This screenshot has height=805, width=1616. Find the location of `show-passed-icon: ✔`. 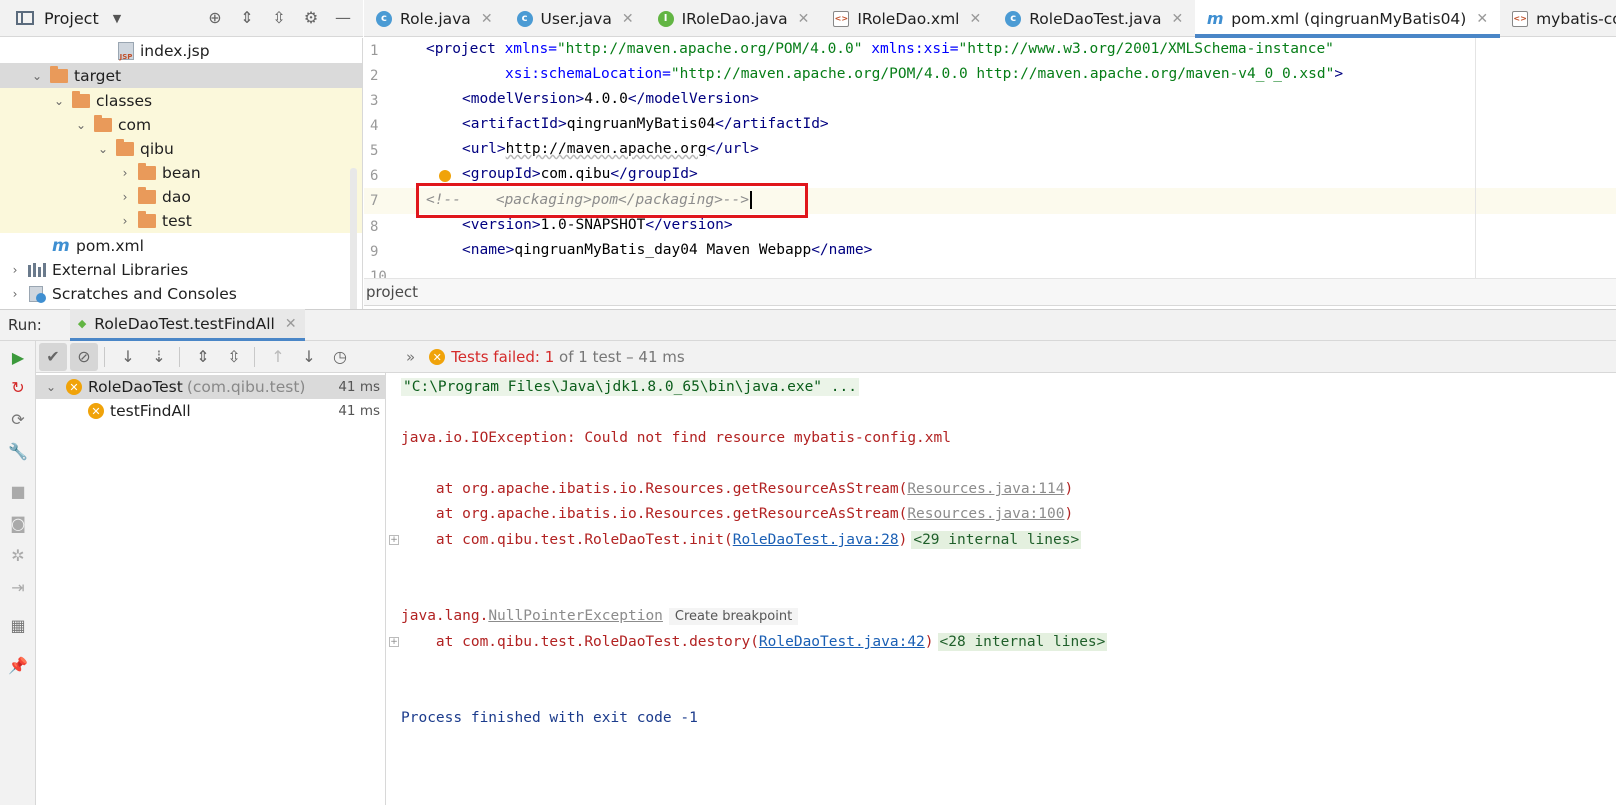

show-passed-icon: ✔ is located at coordinates (53, 356).